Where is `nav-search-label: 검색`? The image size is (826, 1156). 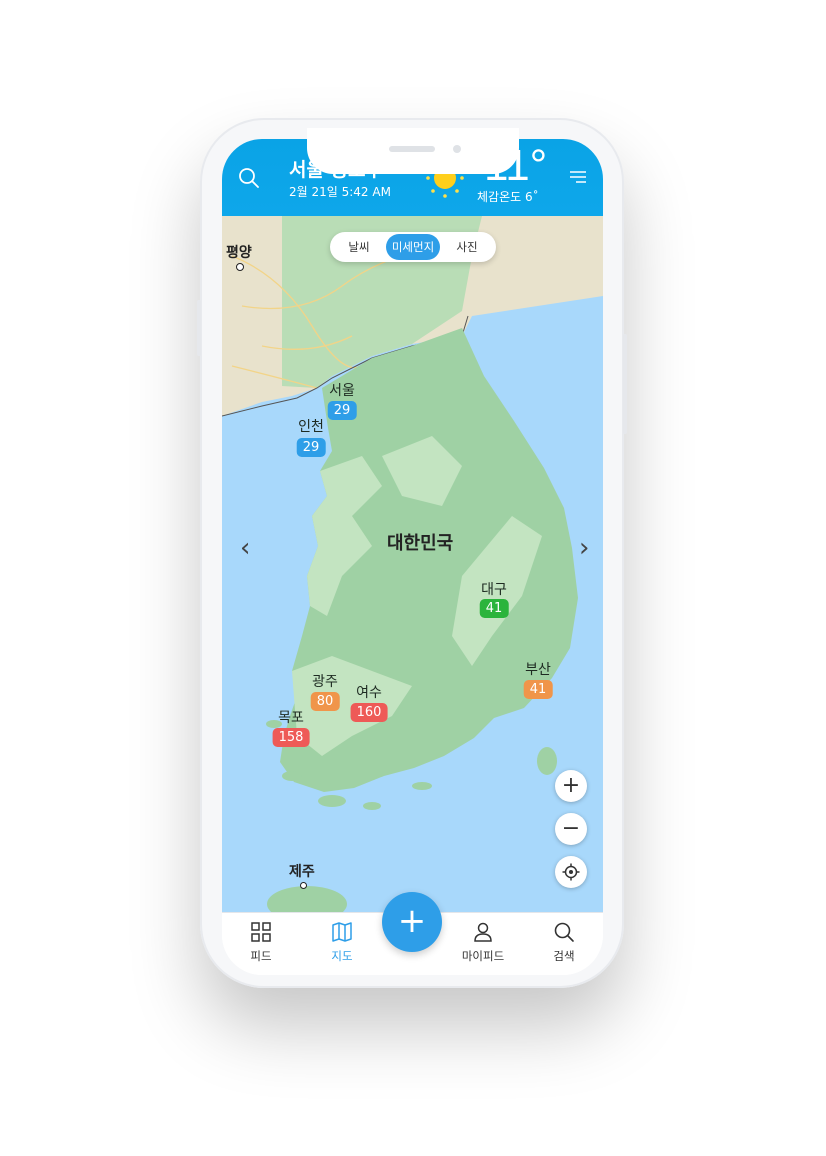
nav-search-label: 검색 is located at coordinates (564, 956).